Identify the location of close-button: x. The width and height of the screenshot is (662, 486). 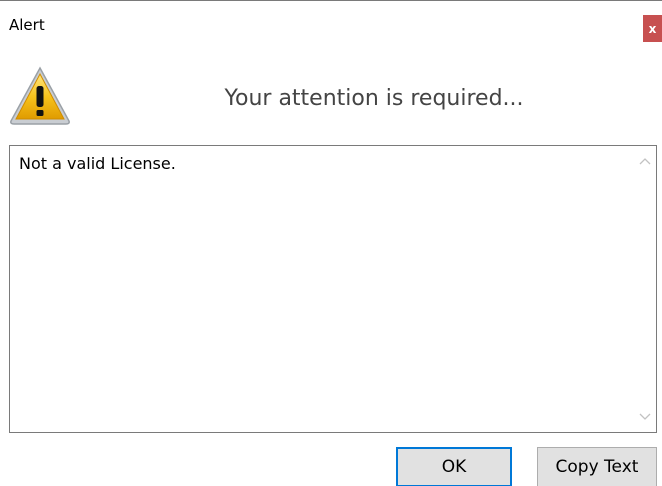
(652, 28).